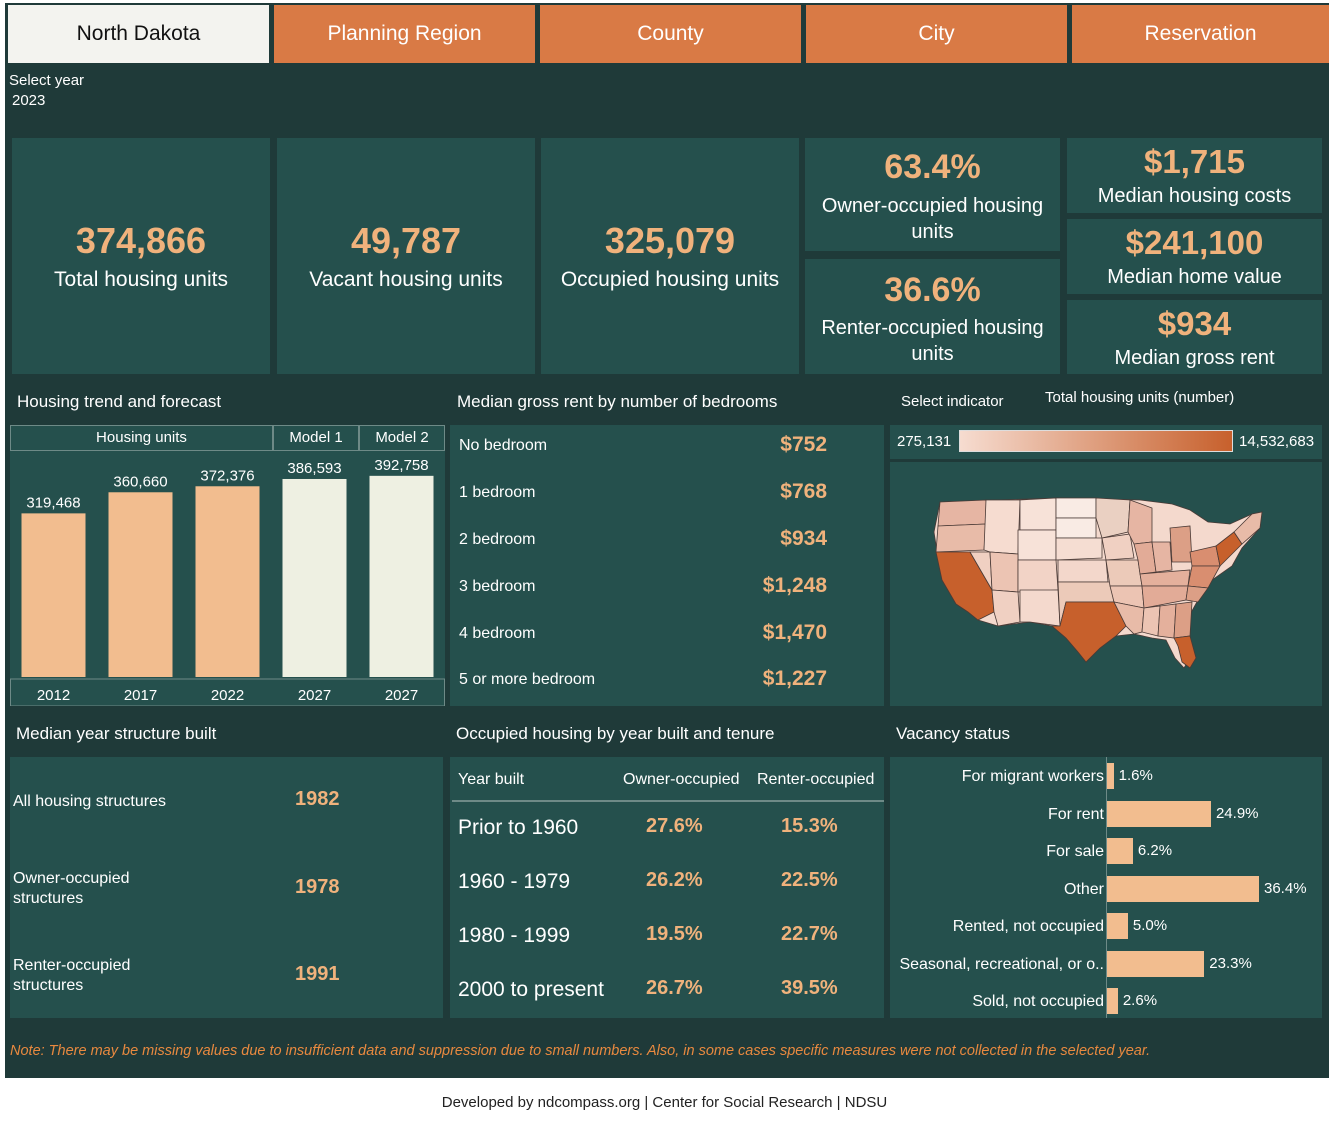 This screenshot has width=1329, height=1123. I want to click on median-year-title: Median year structure built, so click(116, 733).